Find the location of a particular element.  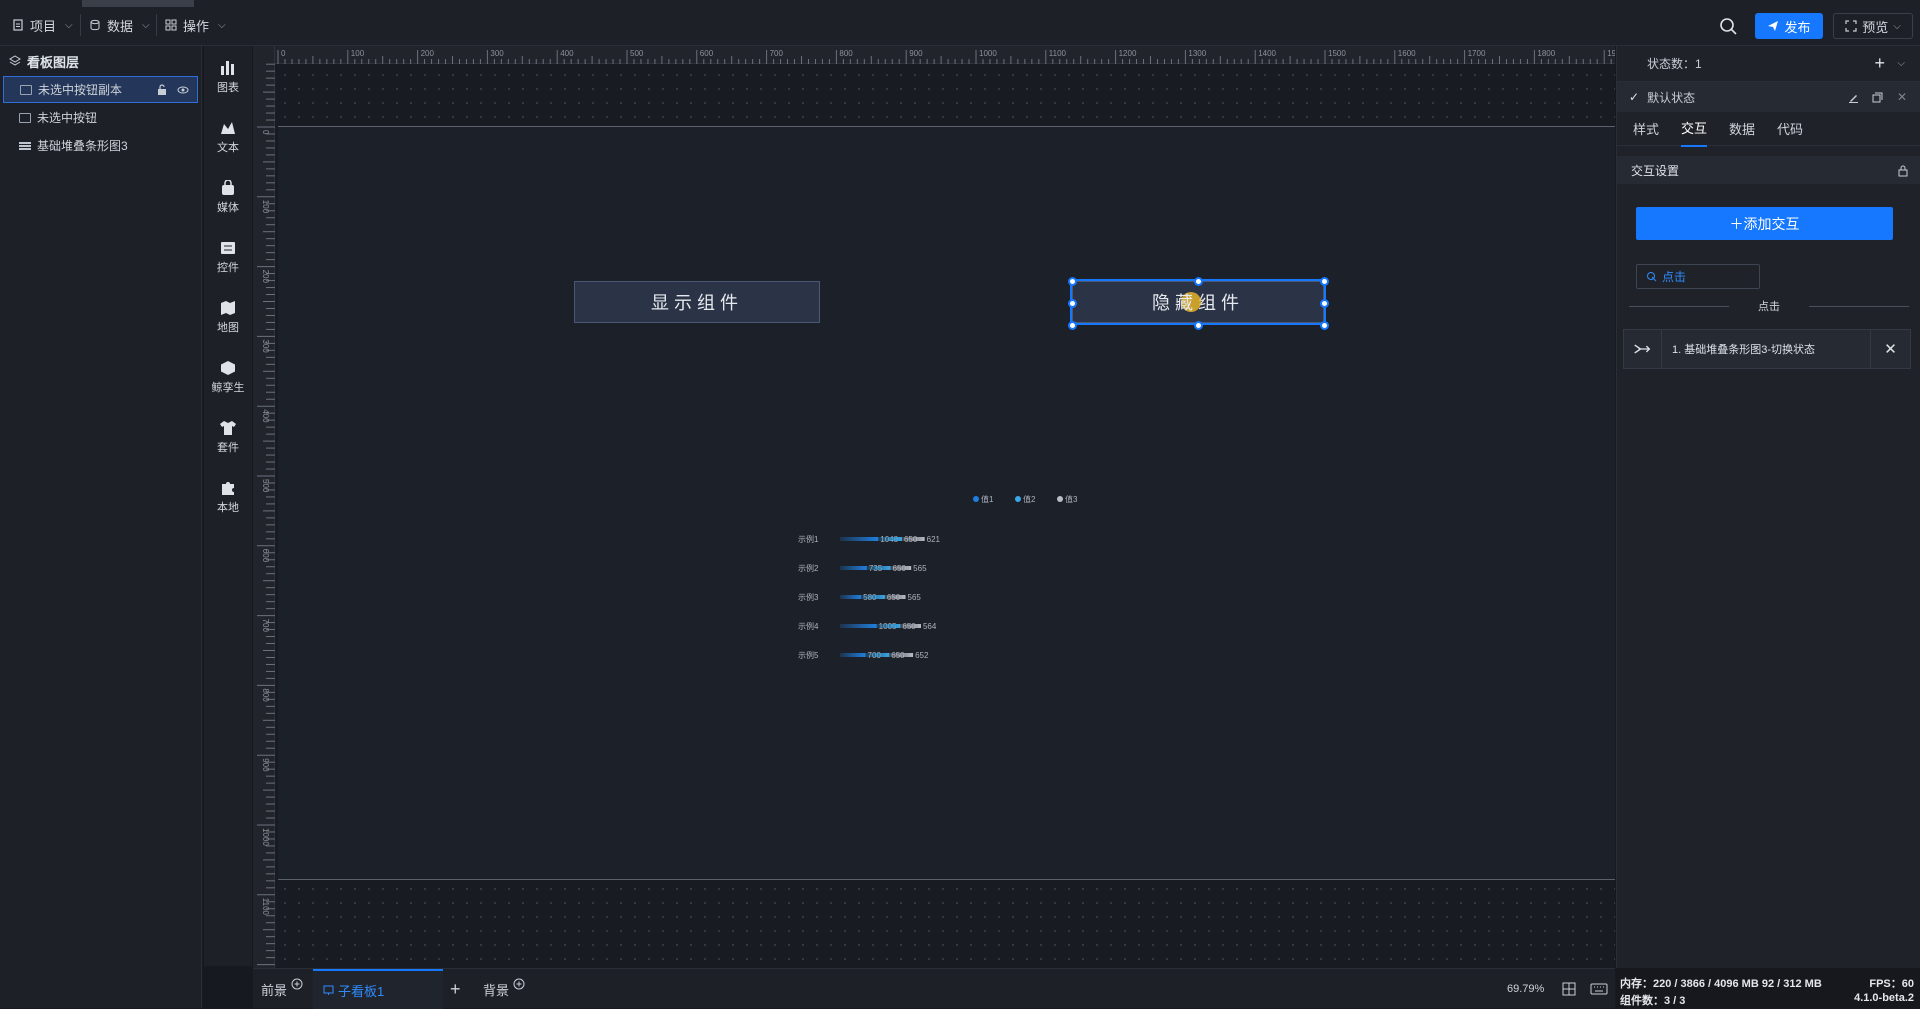

hide-label-part: 藏 is located at coordinates (1186, 302).